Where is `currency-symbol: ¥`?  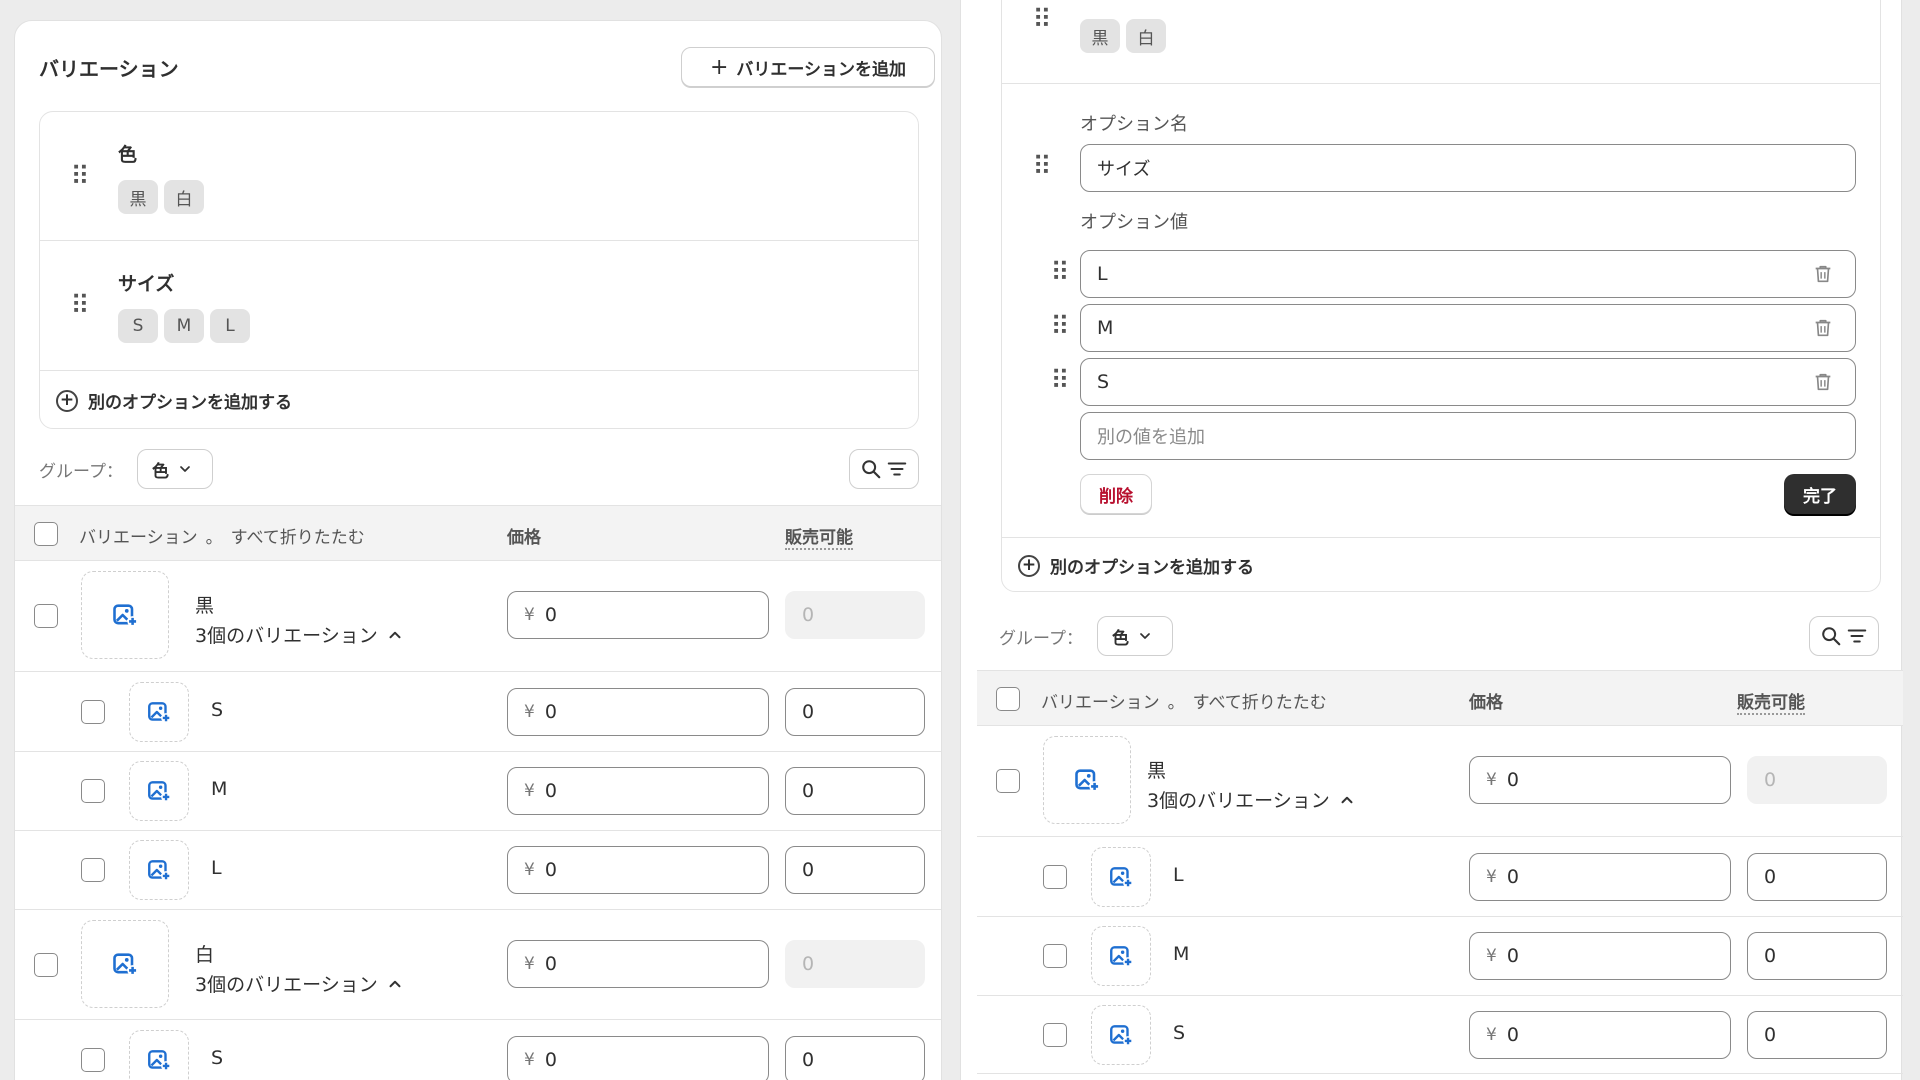 currency-symbol: ¥ is located at coordinates (529, 712).